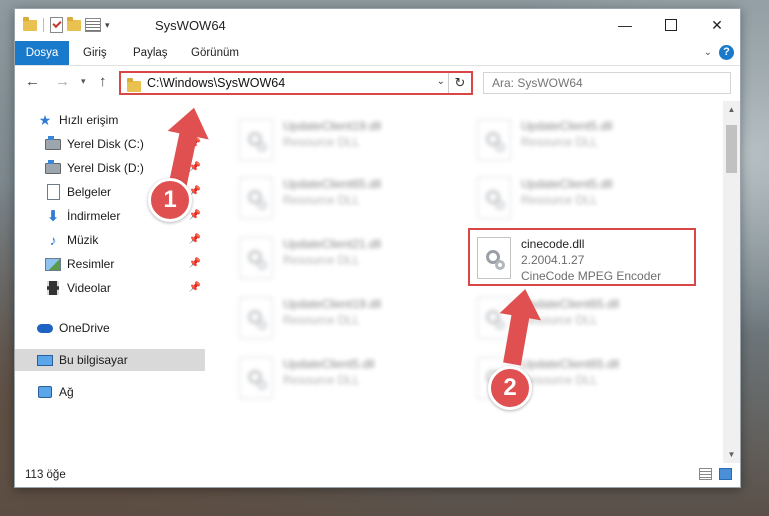 The image size is (769, 516). What do you see at coordinates (731, 149) in the screenshot?
I see `scrollbar-thumb` at bounding box center [731, 149].